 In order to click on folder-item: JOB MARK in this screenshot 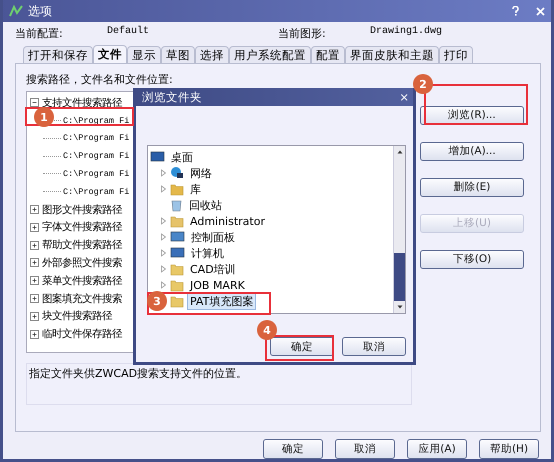, I will do `click(217, 285)`.